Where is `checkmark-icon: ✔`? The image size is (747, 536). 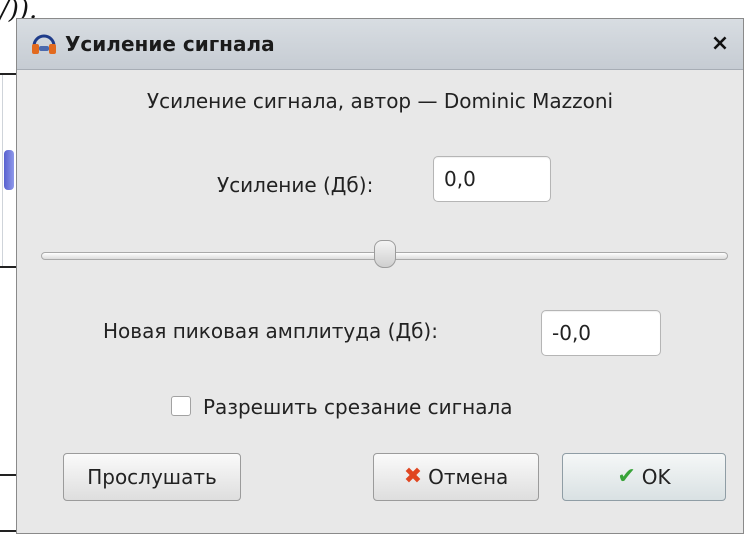
checkmark-icon: ✔ is located at coordinates (626, 476).